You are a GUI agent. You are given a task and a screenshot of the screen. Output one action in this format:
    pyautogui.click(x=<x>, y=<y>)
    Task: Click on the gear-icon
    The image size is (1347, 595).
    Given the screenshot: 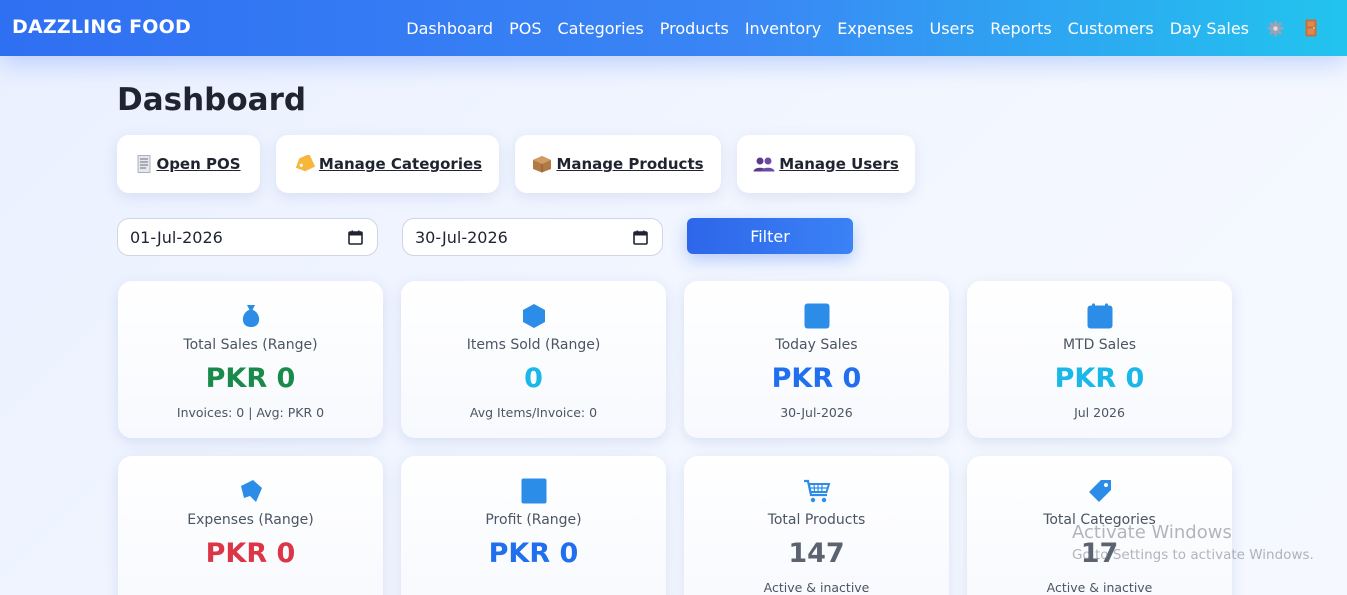 What is the action you would take?
    pyautogui.click(x=1275, y=28)
    